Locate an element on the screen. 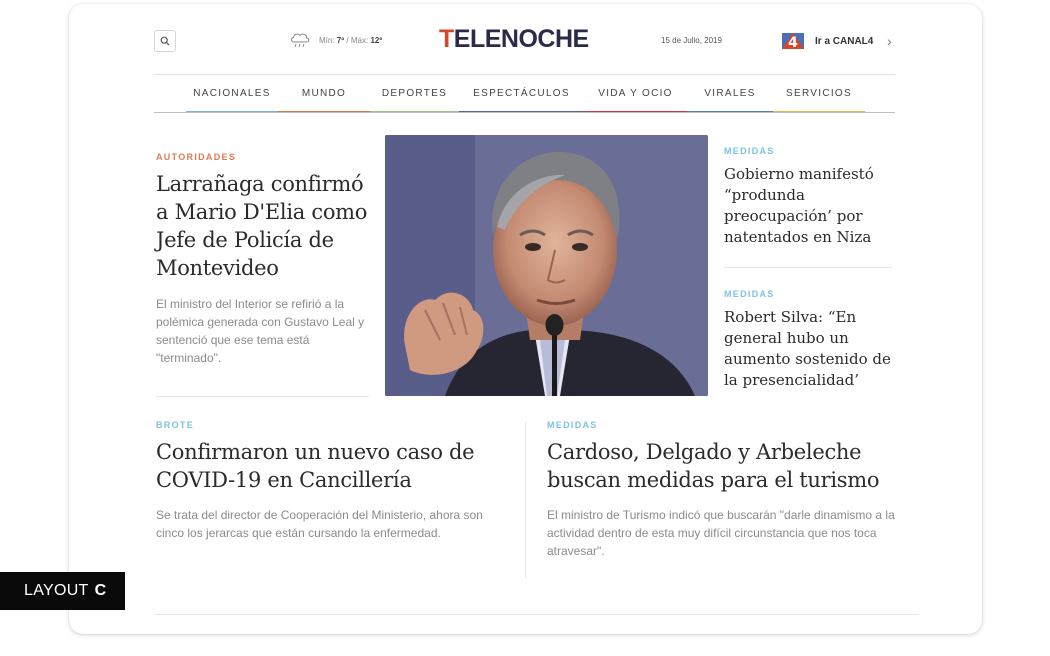  lead-divider is located at coordinates (262, 396).